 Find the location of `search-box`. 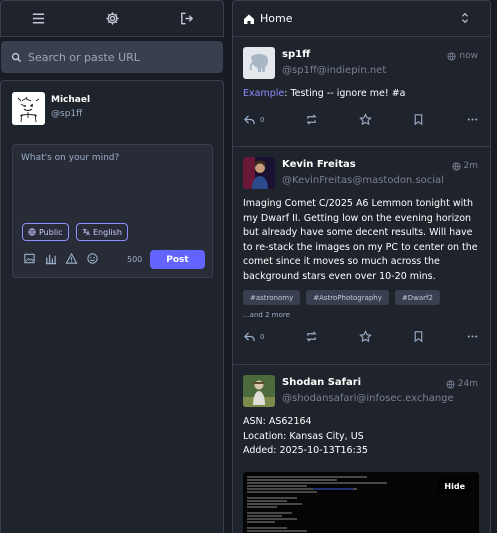

search-box is located at coordinates (112, 57).